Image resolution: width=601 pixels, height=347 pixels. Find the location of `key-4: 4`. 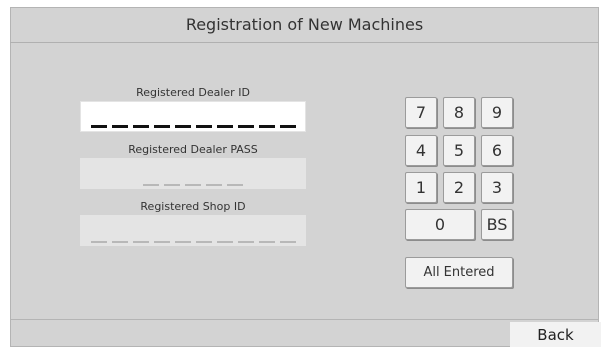

key-4: 4 is located at coordinates (421, 150).